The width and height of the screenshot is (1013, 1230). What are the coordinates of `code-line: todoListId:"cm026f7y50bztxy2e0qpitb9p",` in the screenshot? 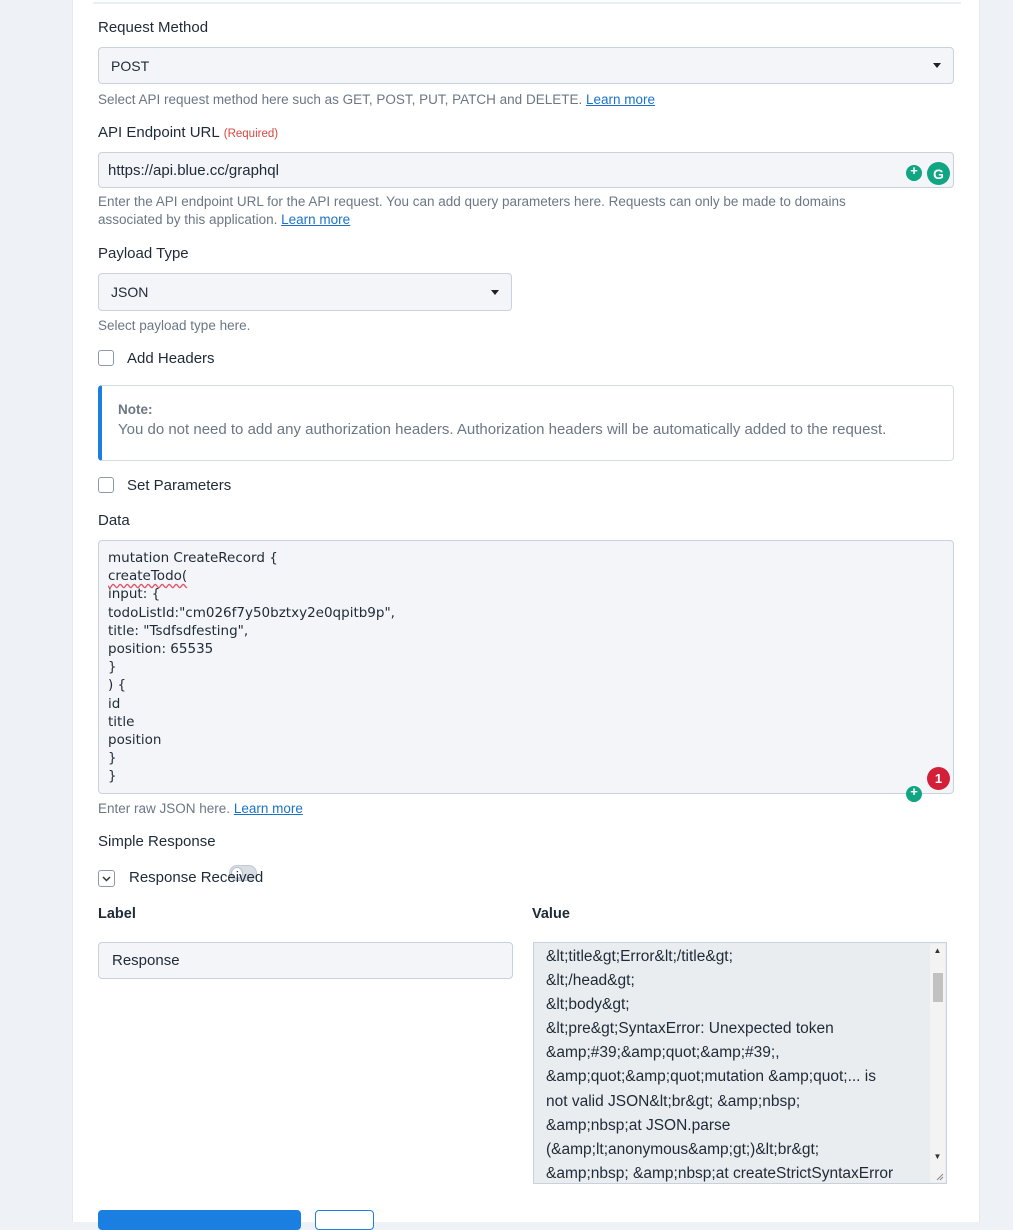 It's located at (251, 612).